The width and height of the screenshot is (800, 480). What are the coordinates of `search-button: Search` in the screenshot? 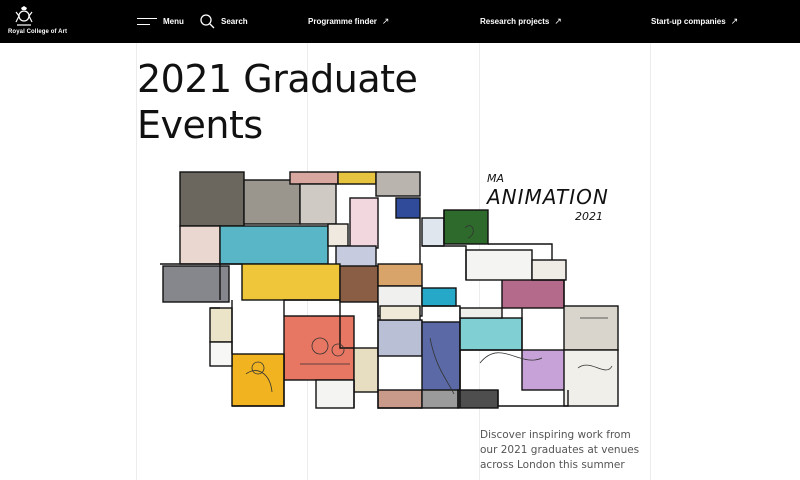 It's located at (224, 21).